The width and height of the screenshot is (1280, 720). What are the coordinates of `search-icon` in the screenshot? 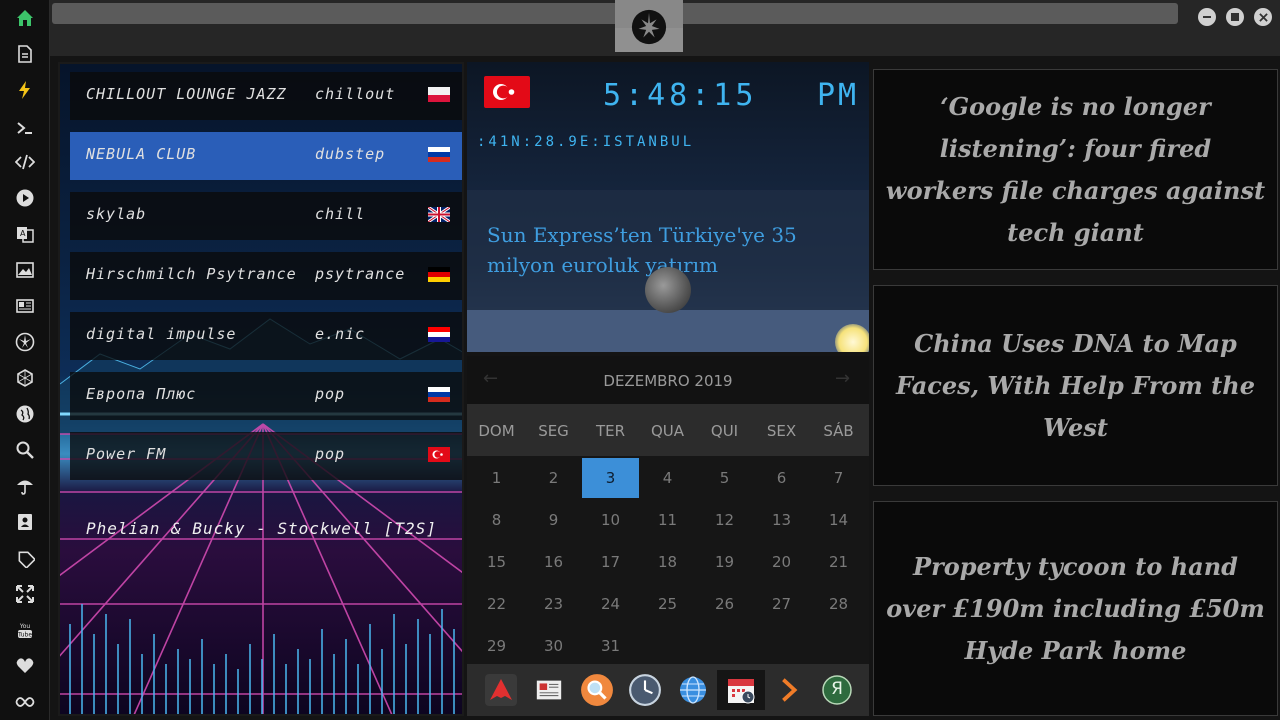 It's located at (25, 450).